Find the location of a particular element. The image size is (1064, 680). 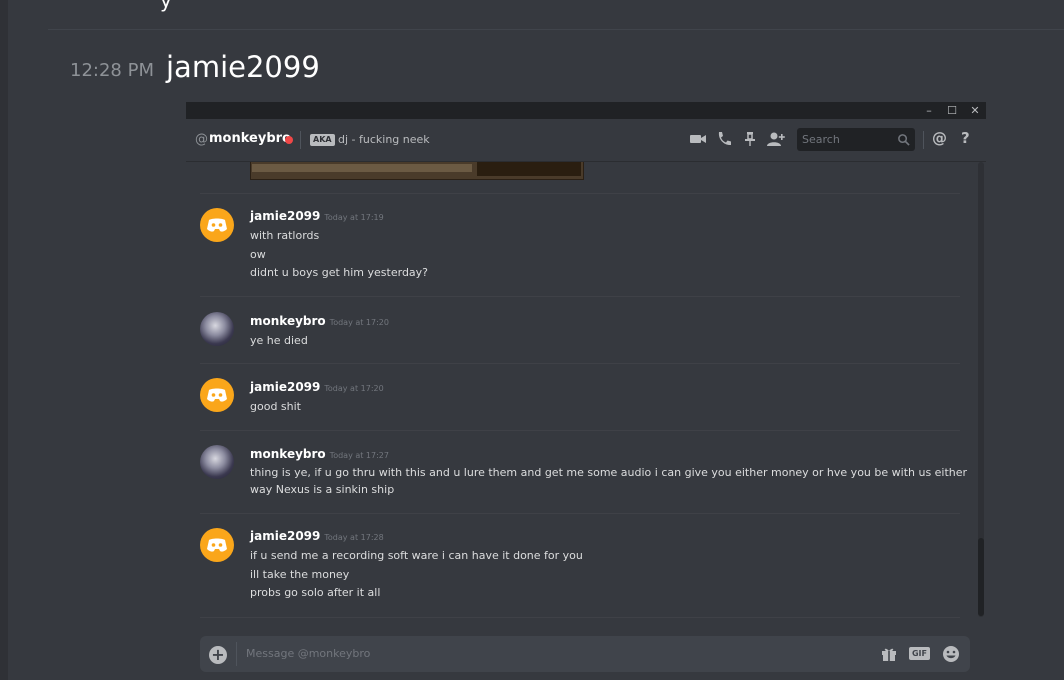

message-text: probs go solo after it all is located at coordinates (315, 592).